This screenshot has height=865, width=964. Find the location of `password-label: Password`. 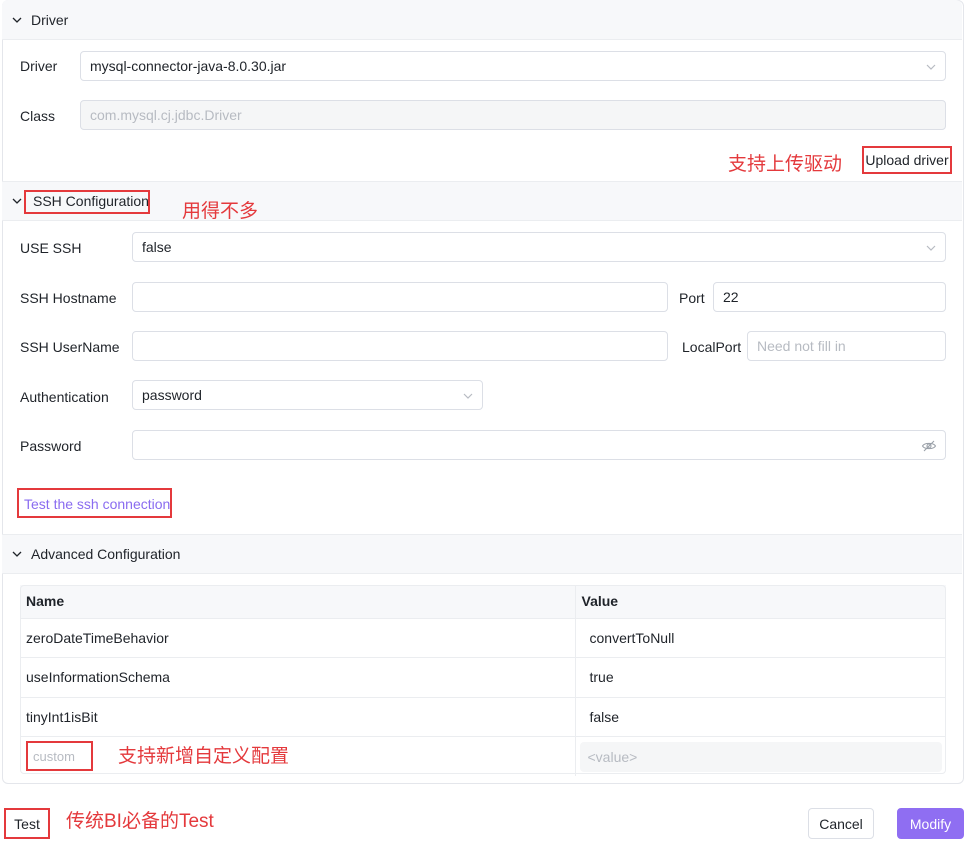

password-label: Password is located at coordinates (51, 446).